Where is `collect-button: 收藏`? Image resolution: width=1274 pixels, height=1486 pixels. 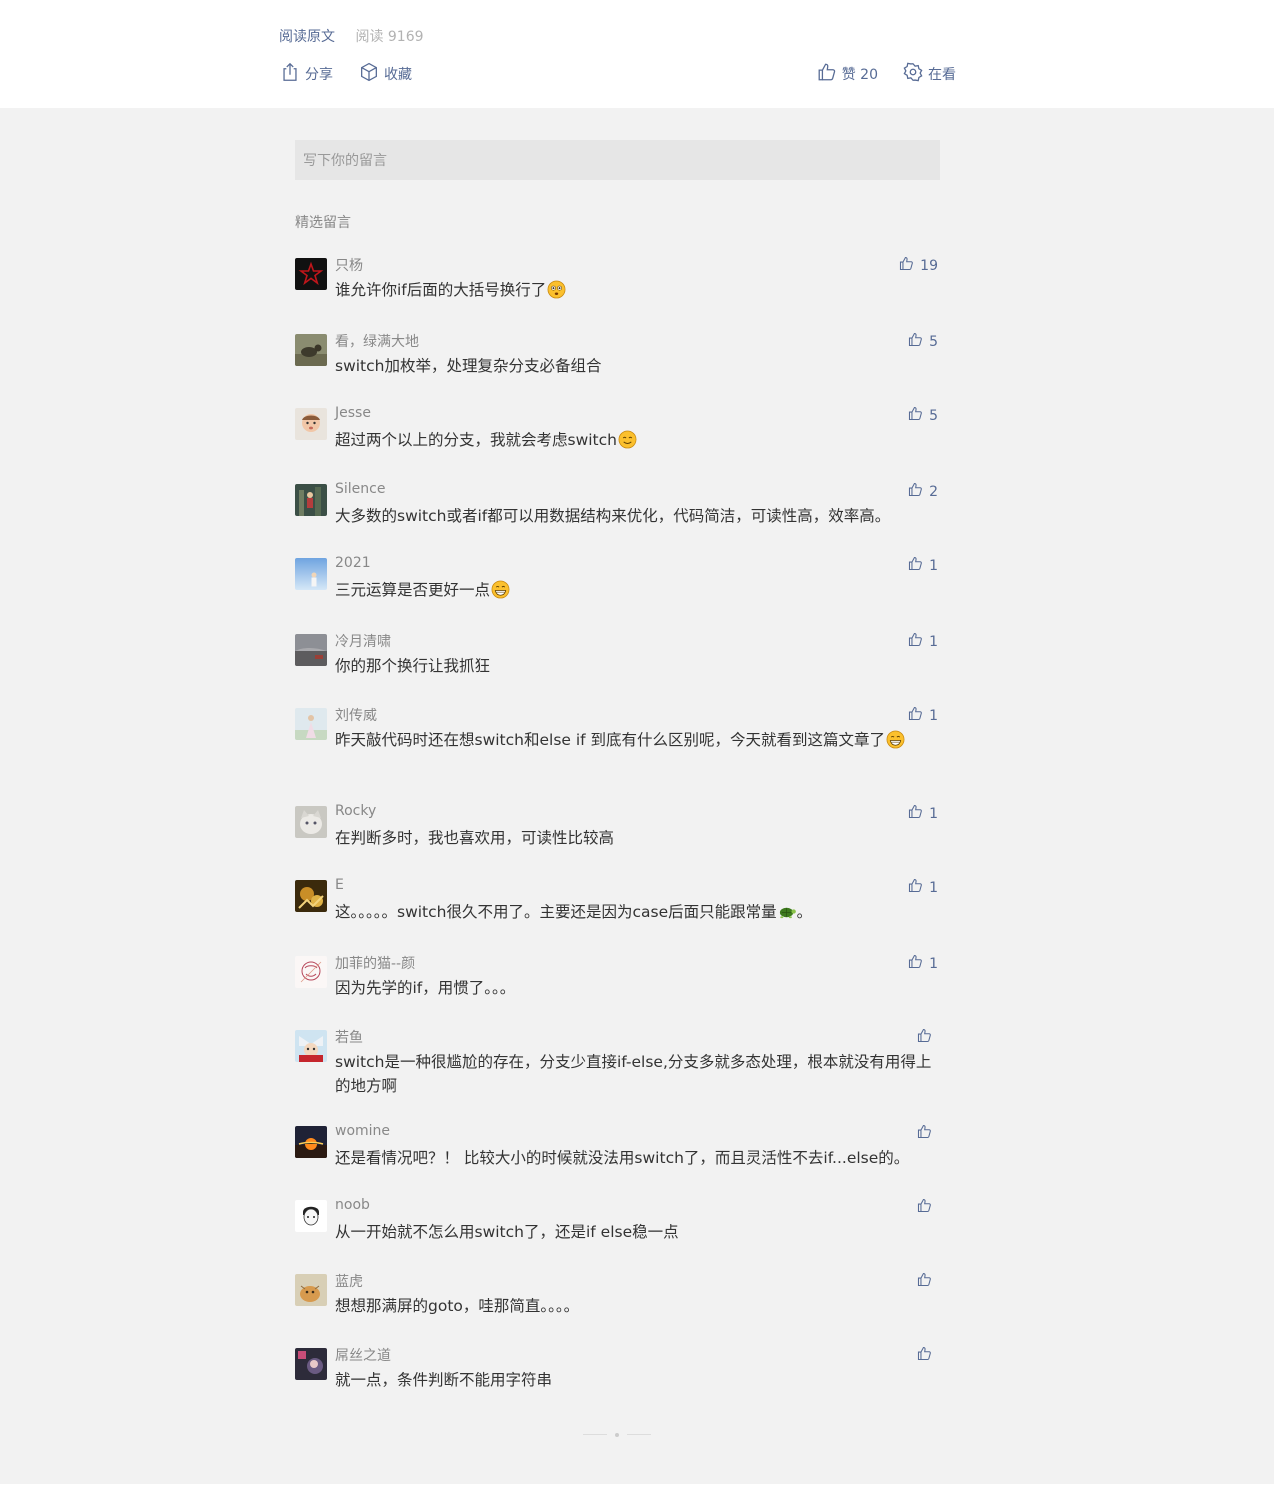
collect-button: 收藏 is located at coordinates (385, 74).